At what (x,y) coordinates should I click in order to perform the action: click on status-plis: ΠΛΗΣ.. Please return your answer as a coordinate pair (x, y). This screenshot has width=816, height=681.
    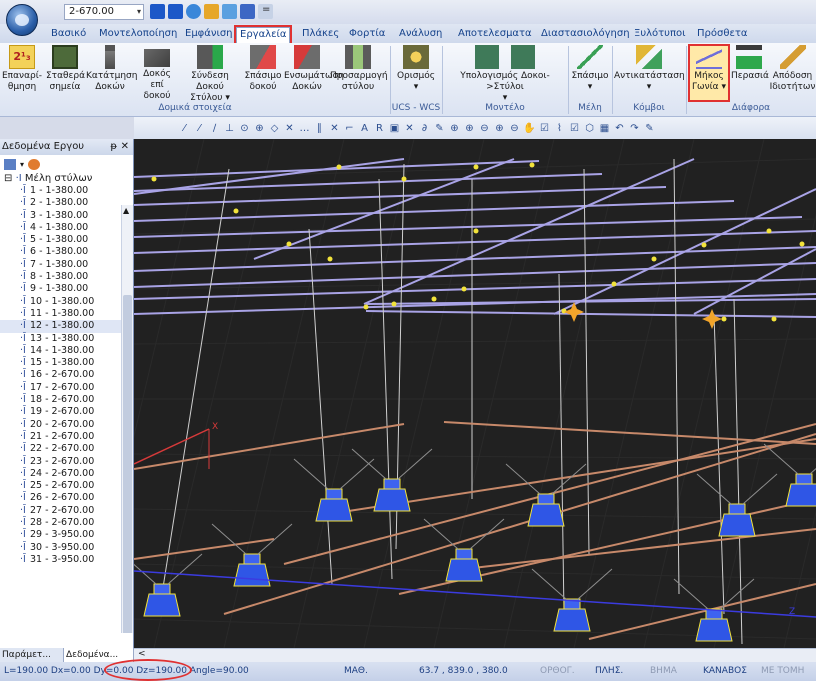
    Looking at the image, I should click on (609, 671).